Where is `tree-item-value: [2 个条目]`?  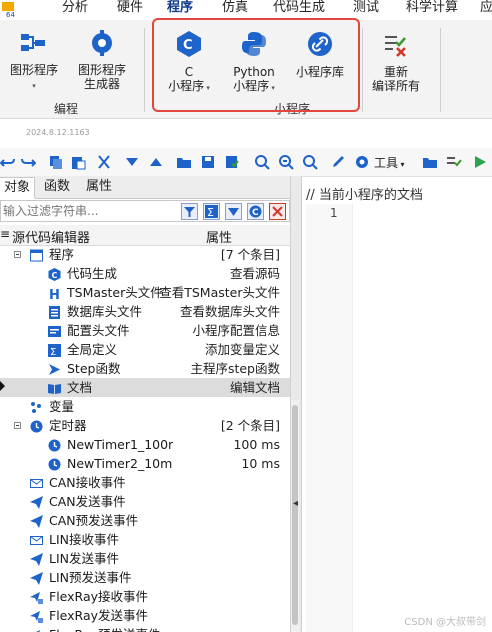 tree-item-value: [2 个条目] is located at coordinates (250, 425).